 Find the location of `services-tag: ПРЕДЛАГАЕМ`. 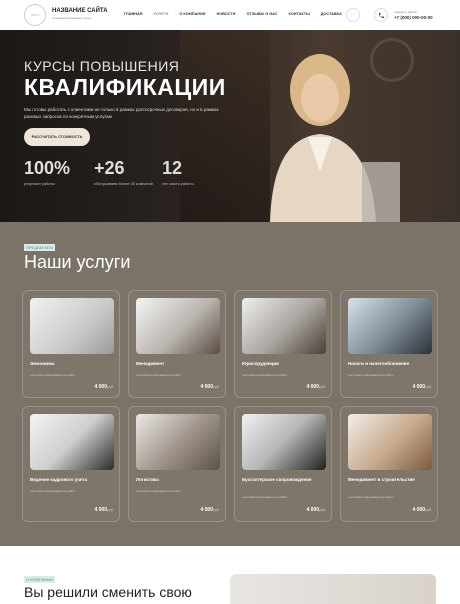

services-tag: ПРЕДЛАГАЕМ is located at coordinates (39, 247).